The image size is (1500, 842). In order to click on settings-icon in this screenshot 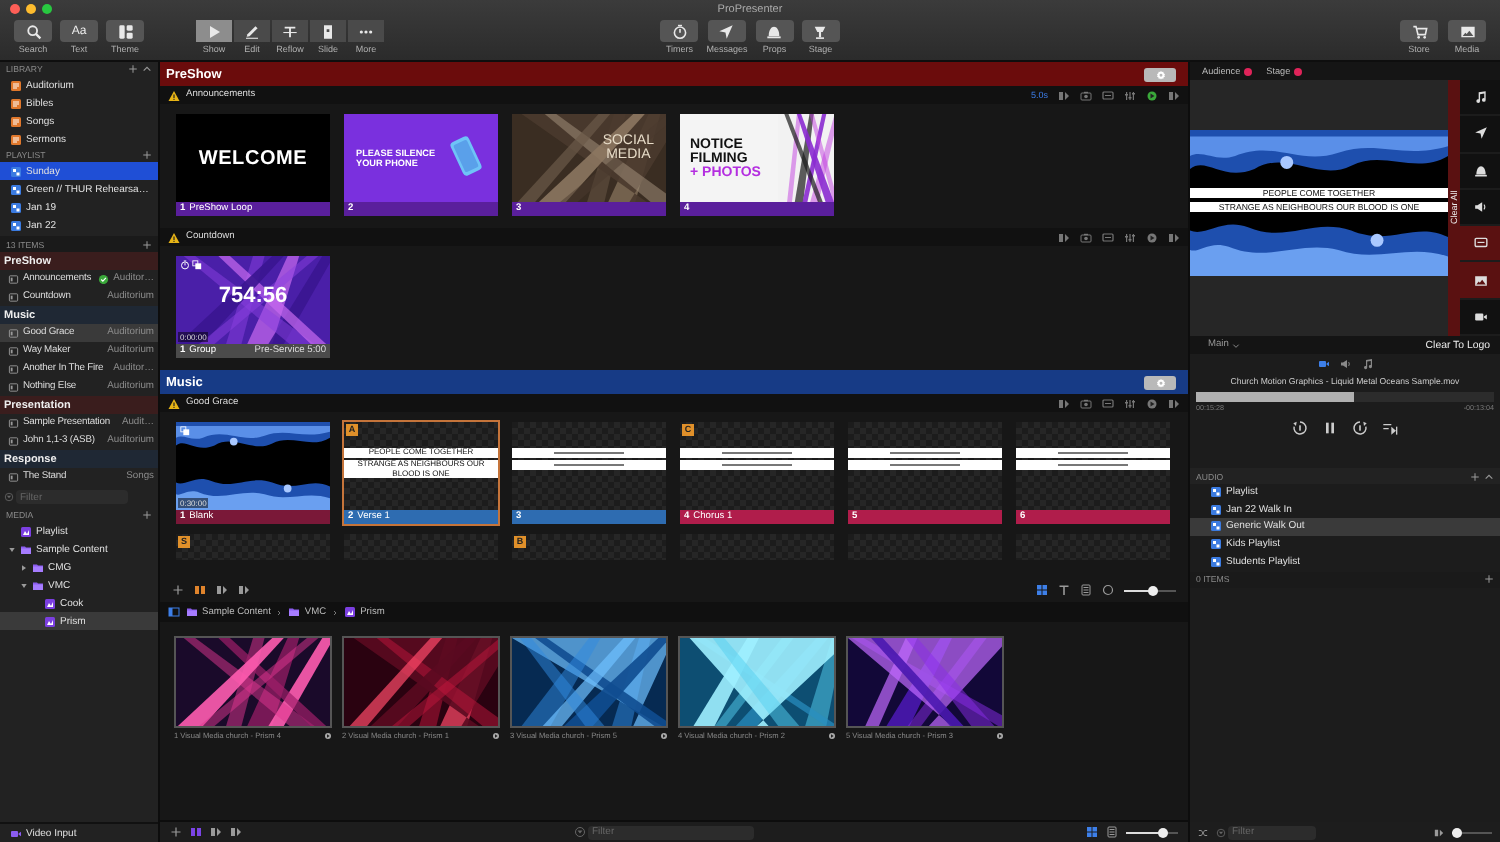, I will do `click(1160, 74)`.